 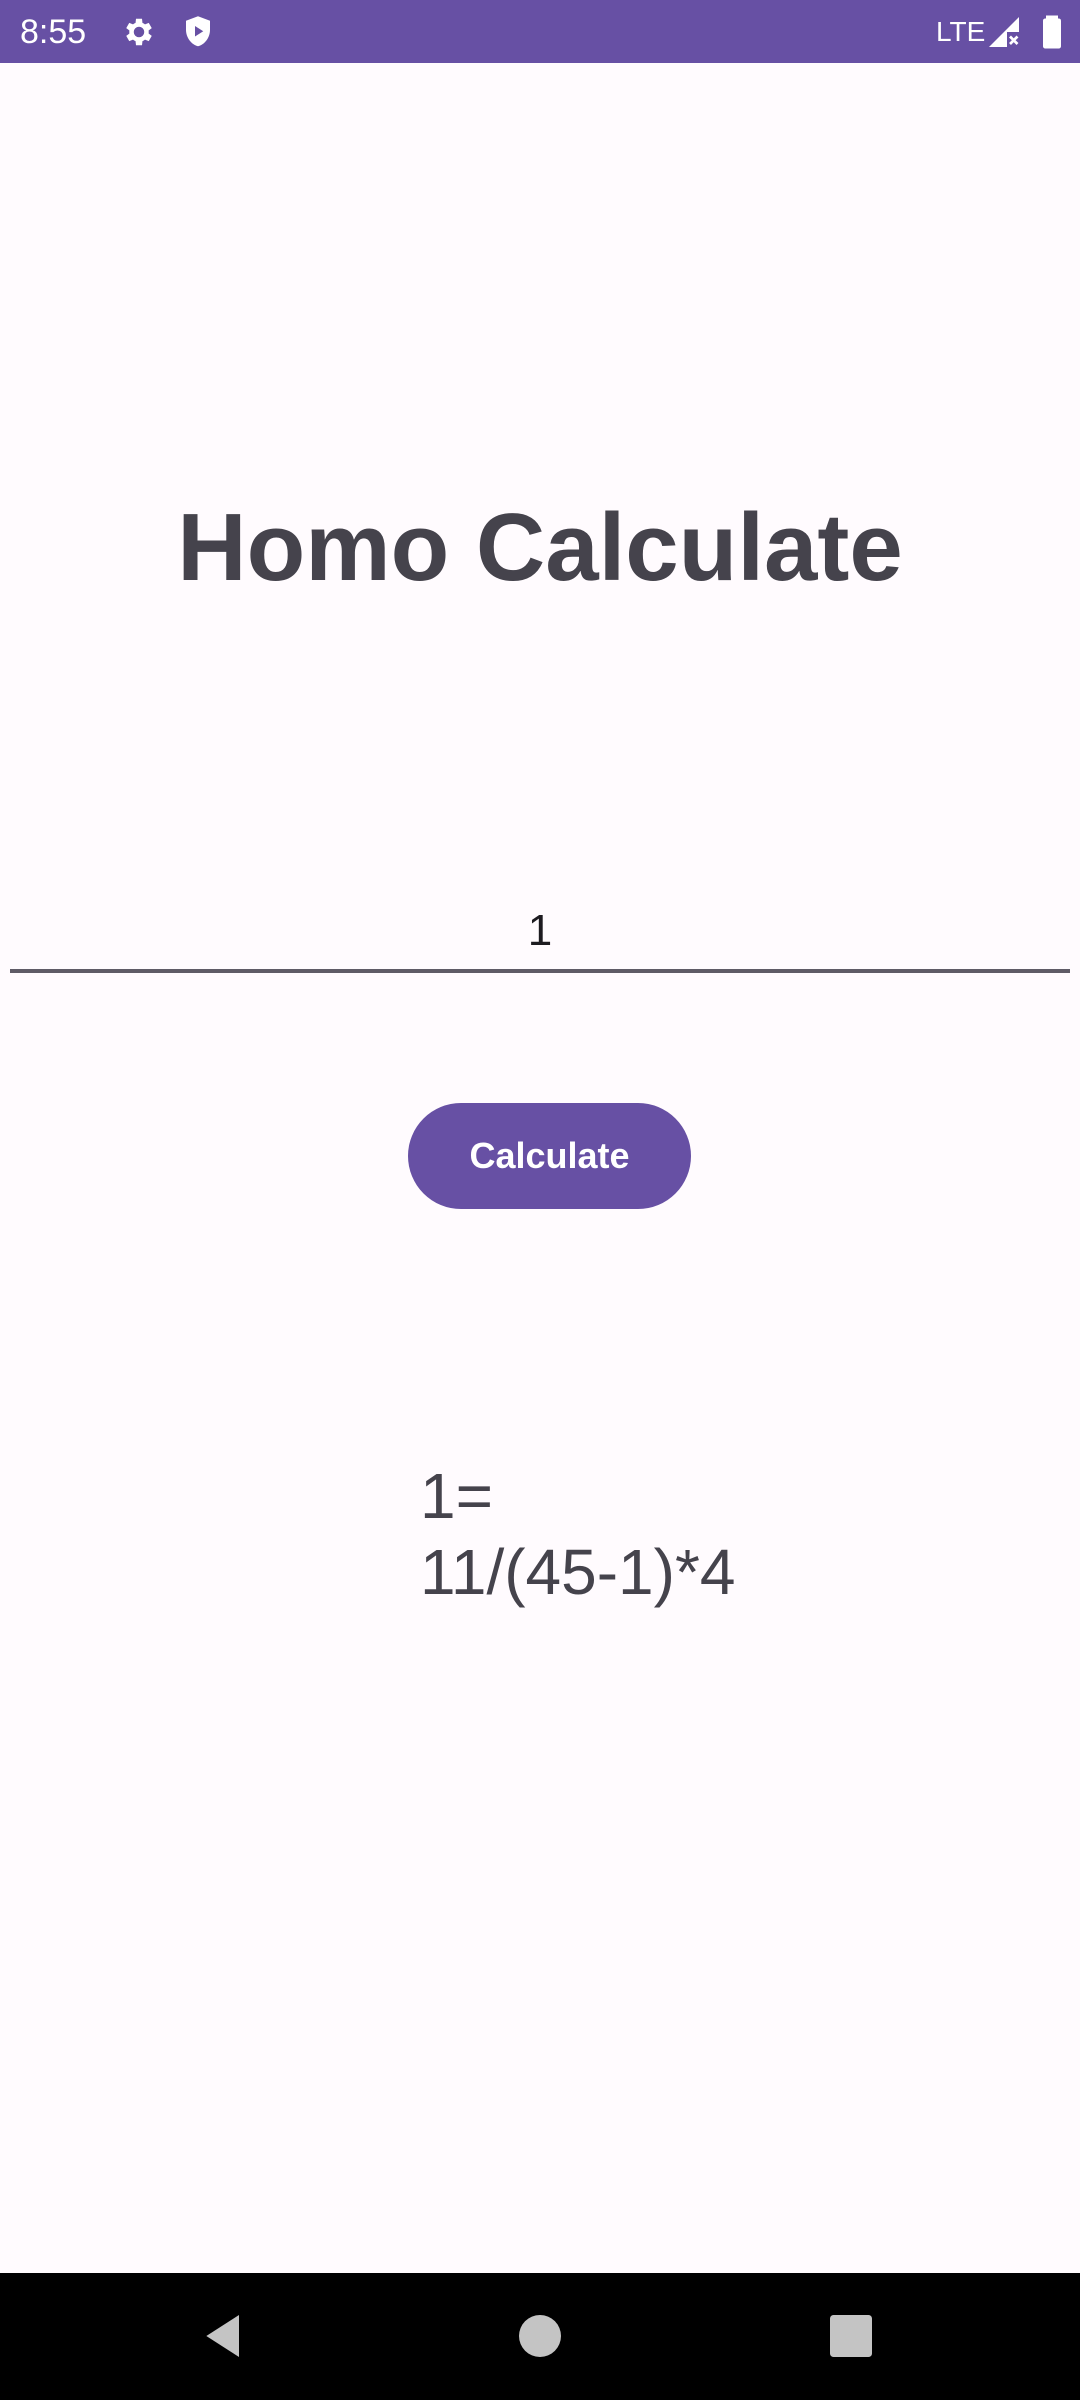 What do you see at coordinates (578, 1534) in the screenshot?
I see `result-text: 1= 11/(45-1)*4` at bounding box center [578, 1534].